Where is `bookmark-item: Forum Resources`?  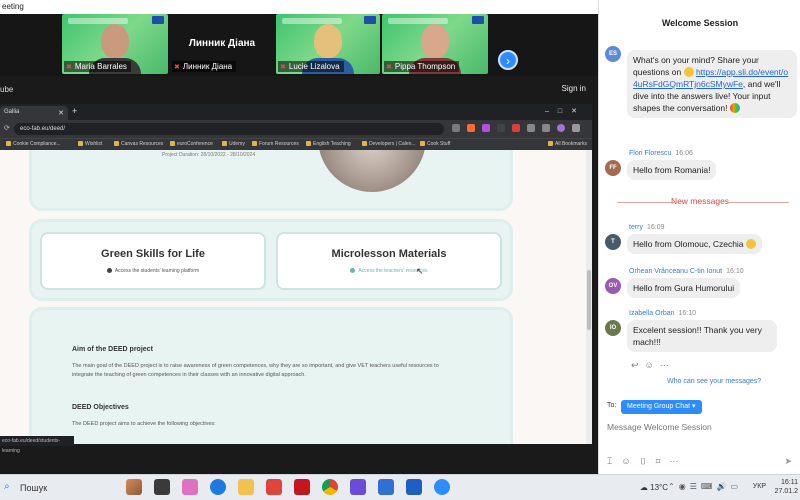 bookmark-item: Forum Resources is located at coordinates (275, 144).